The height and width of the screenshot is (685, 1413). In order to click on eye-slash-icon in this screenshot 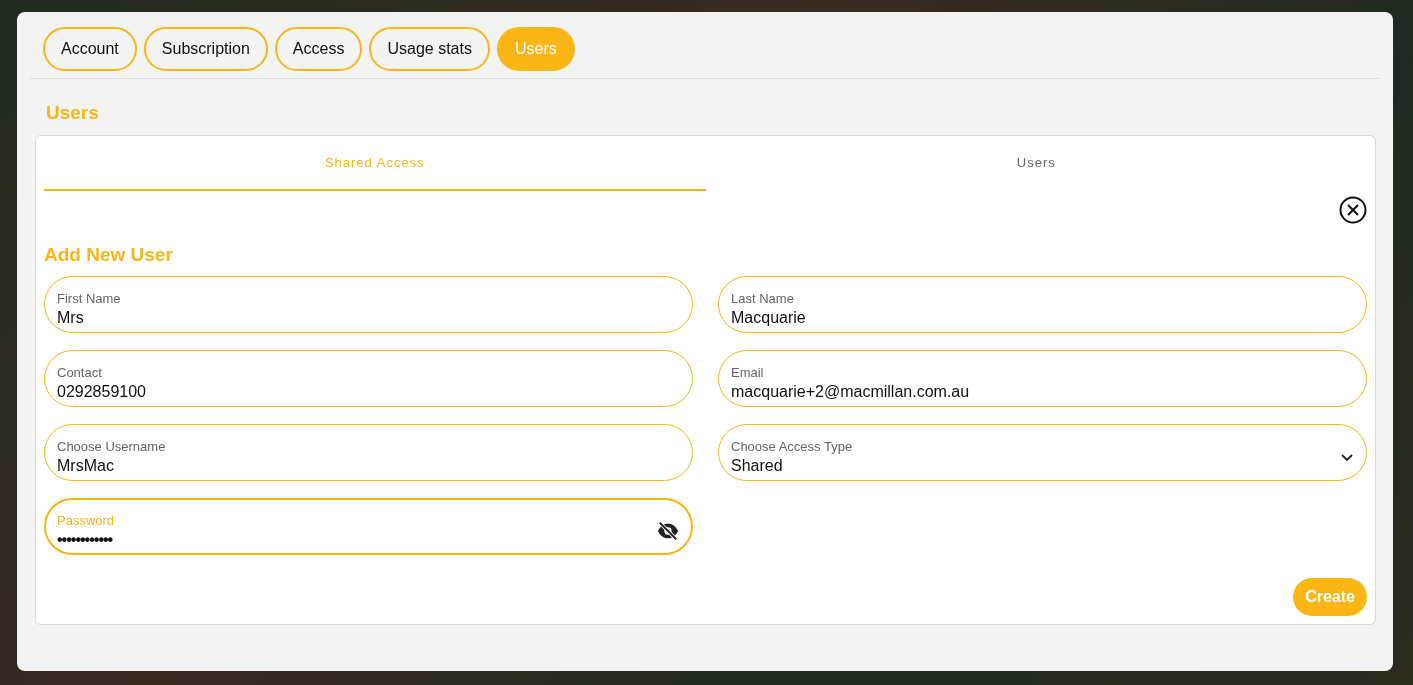, I will do `click(668, 530)`.